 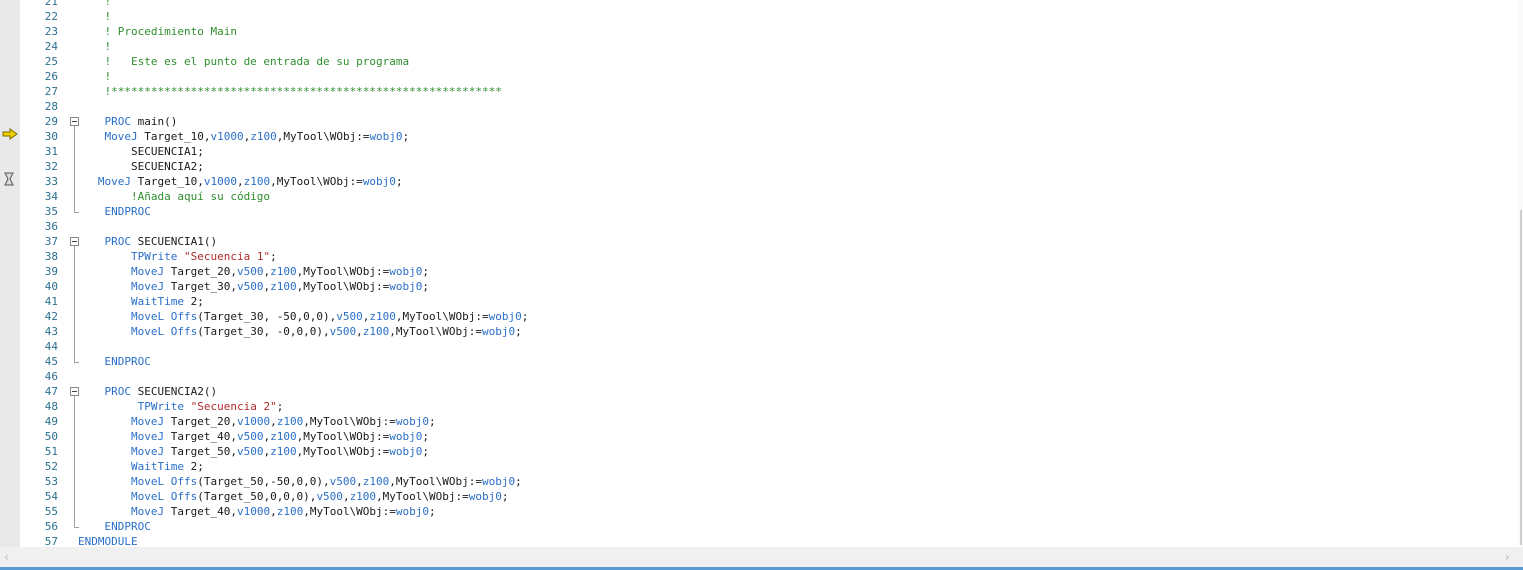 I want to click on line-number: 34, so click(x=51, y=196).